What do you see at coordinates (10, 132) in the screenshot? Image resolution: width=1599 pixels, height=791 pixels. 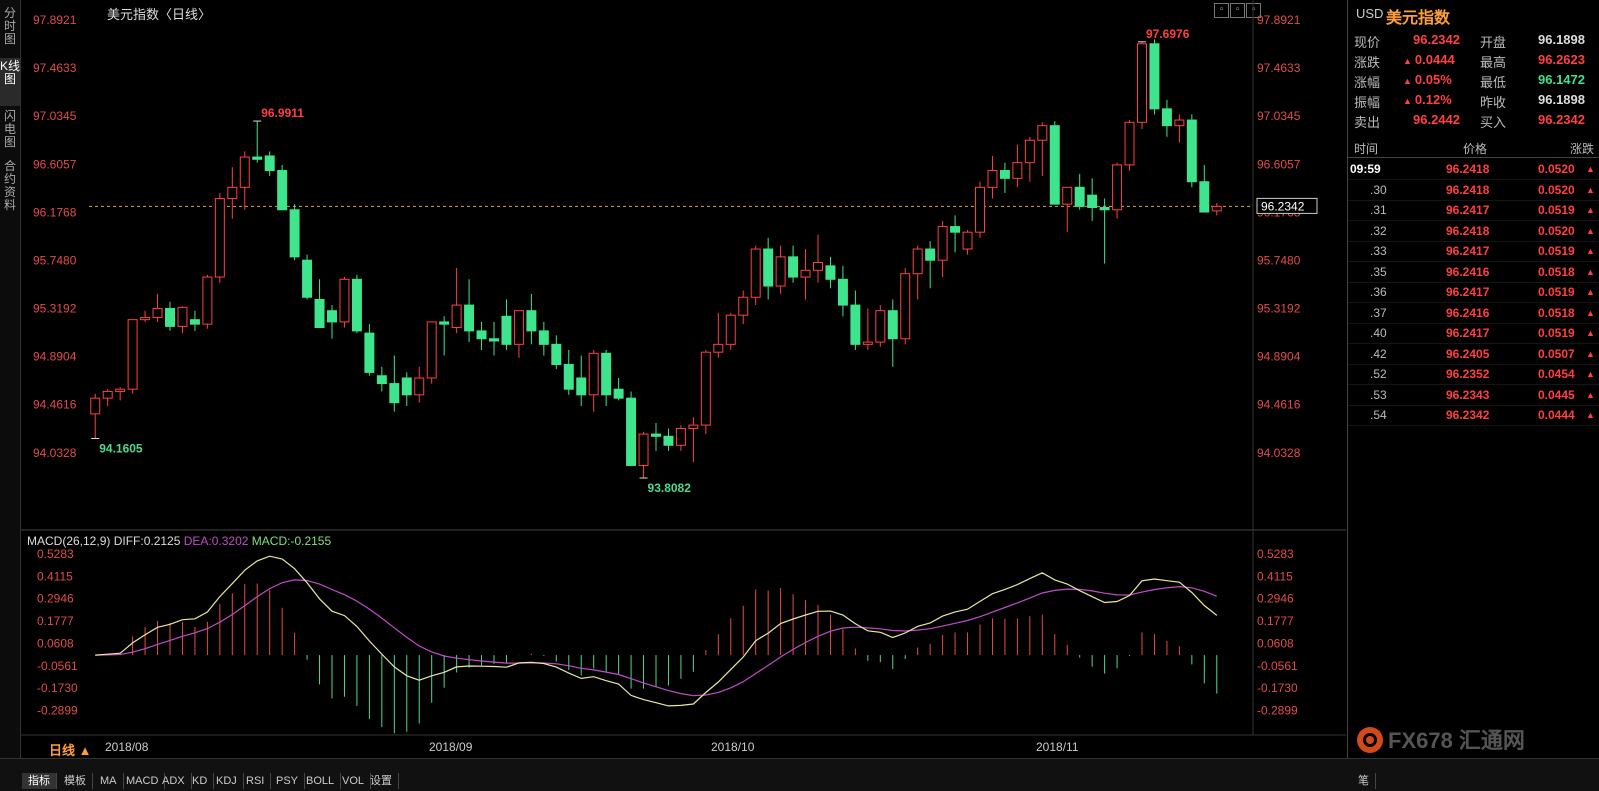 I see `left-tab-2: 闪电图` at bounding box center [10, 132].